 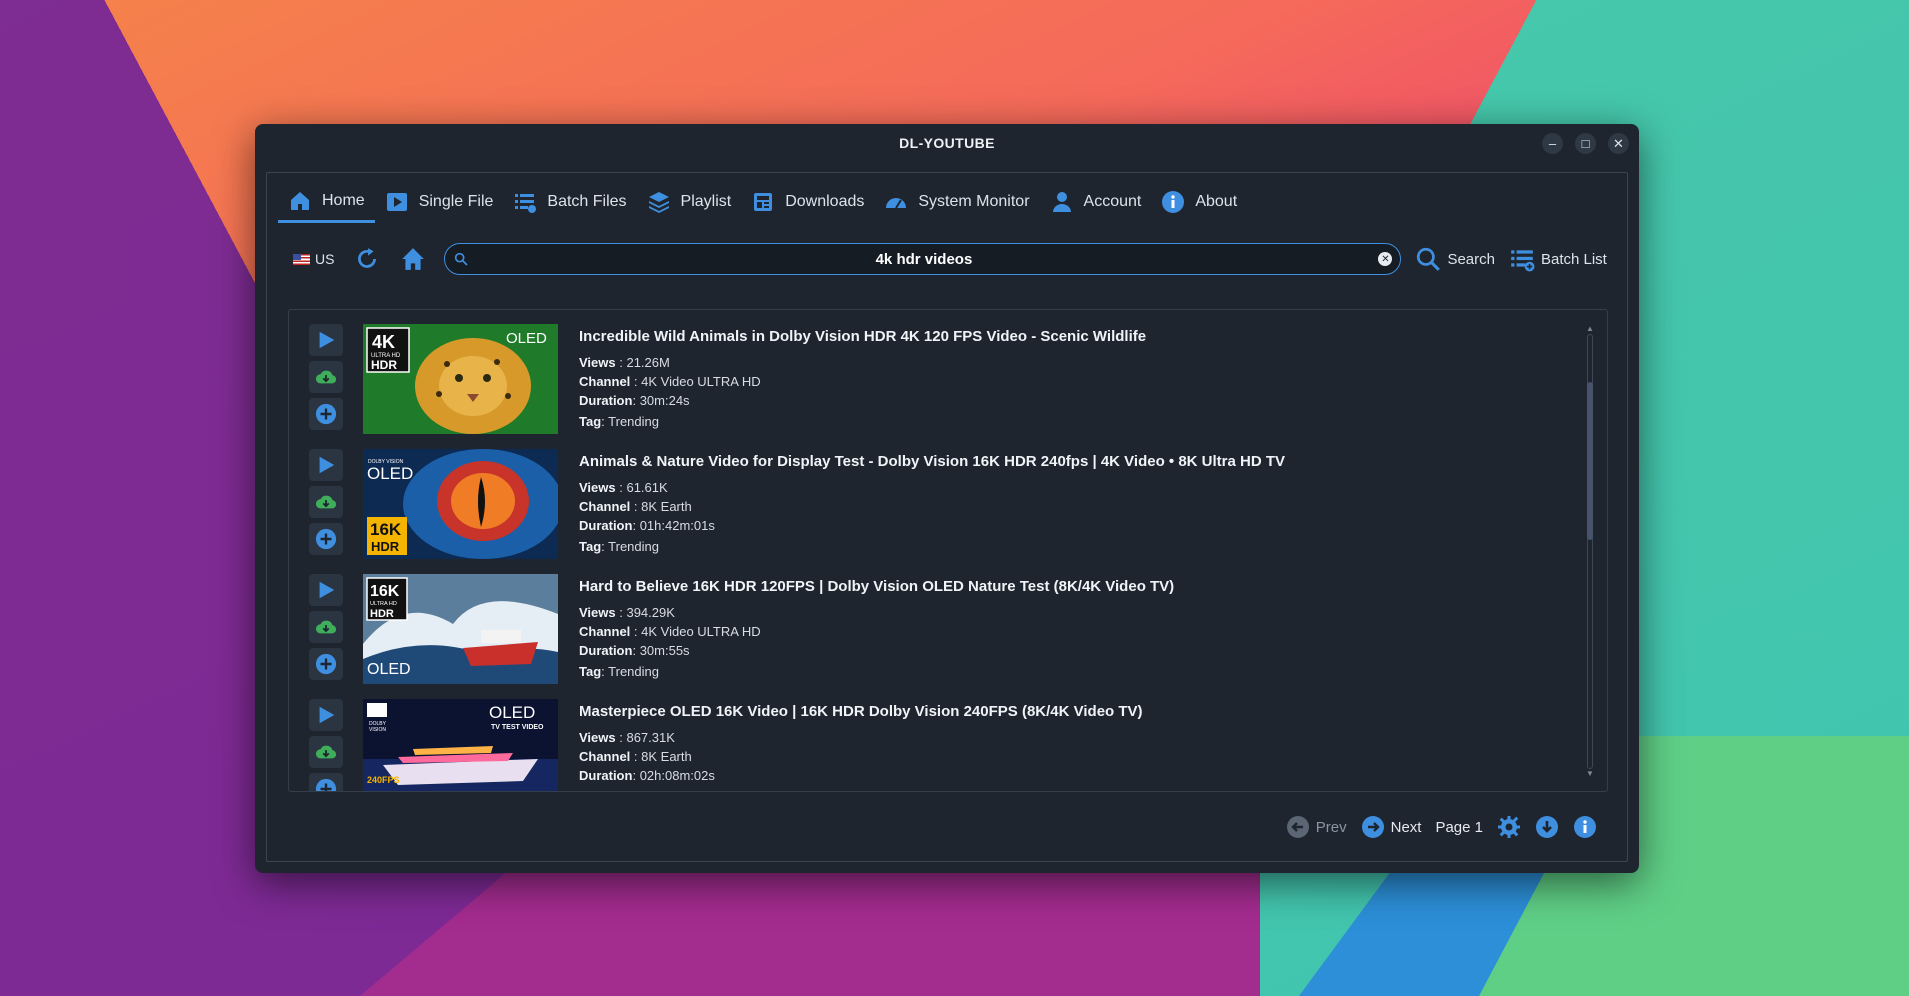 I want to click on prev-page-button: Prev, so click(x=1316, y=827).